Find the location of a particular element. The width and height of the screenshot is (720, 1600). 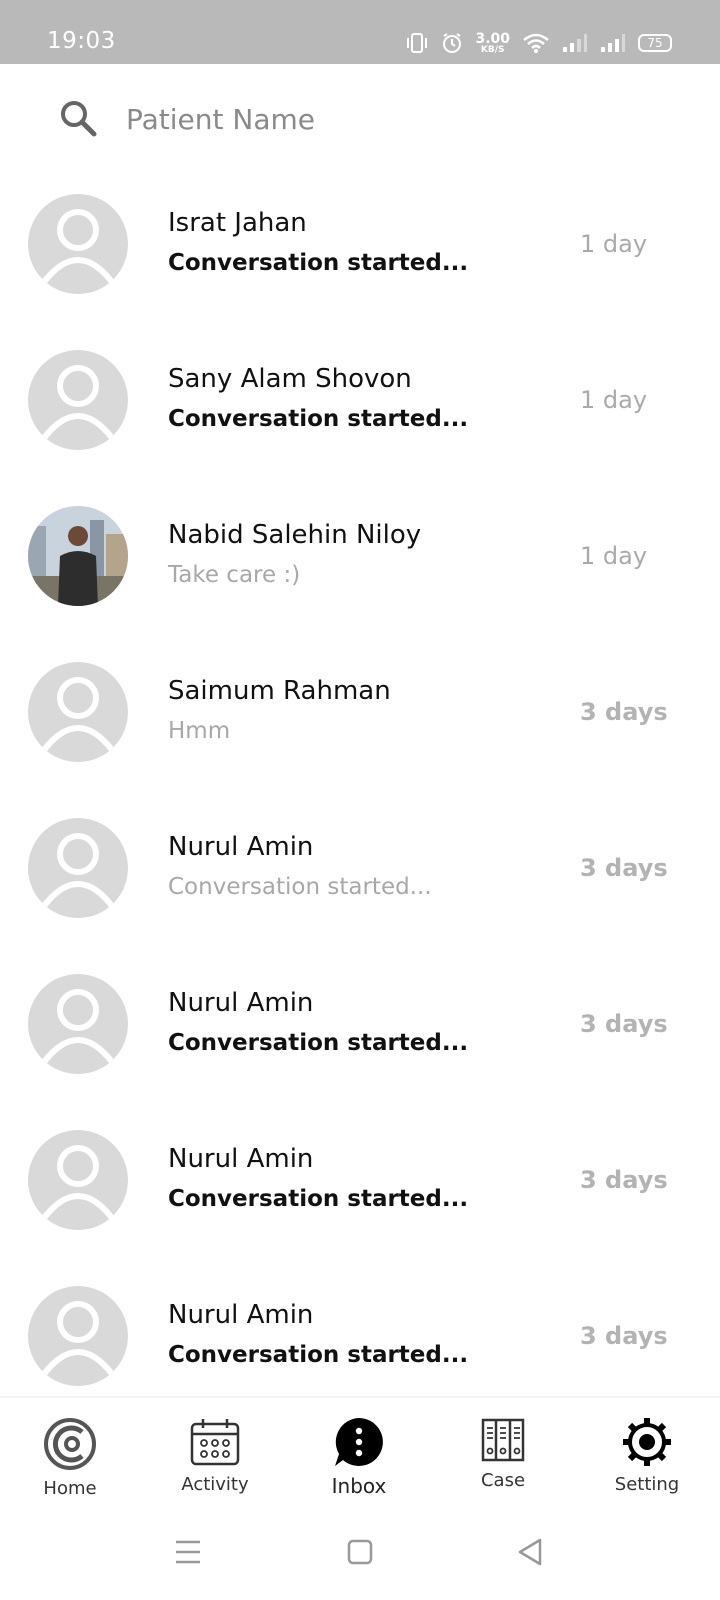

conversation-item: Saimum Rahman Hmm 3 days is located at coordinates (360, 720).